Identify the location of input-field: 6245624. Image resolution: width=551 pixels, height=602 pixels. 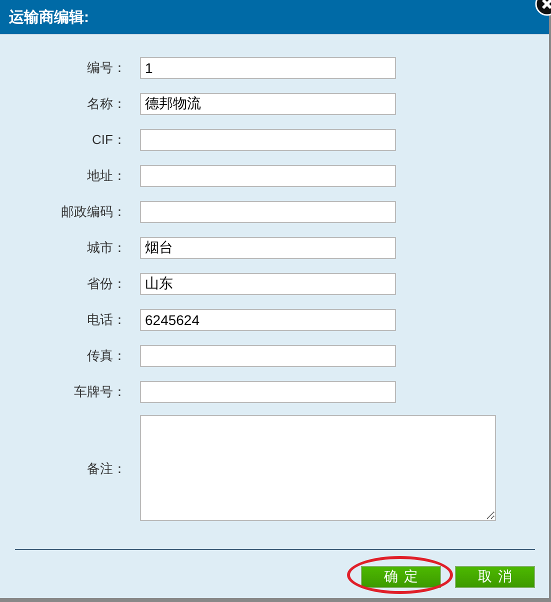
(268, 320).